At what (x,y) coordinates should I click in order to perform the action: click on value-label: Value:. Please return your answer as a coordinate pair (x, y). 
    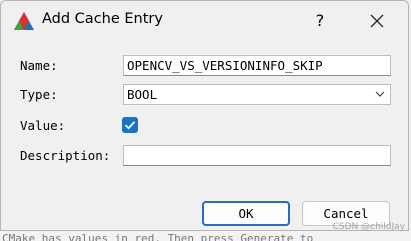
    Looking at the image, I should click on (43, 125).